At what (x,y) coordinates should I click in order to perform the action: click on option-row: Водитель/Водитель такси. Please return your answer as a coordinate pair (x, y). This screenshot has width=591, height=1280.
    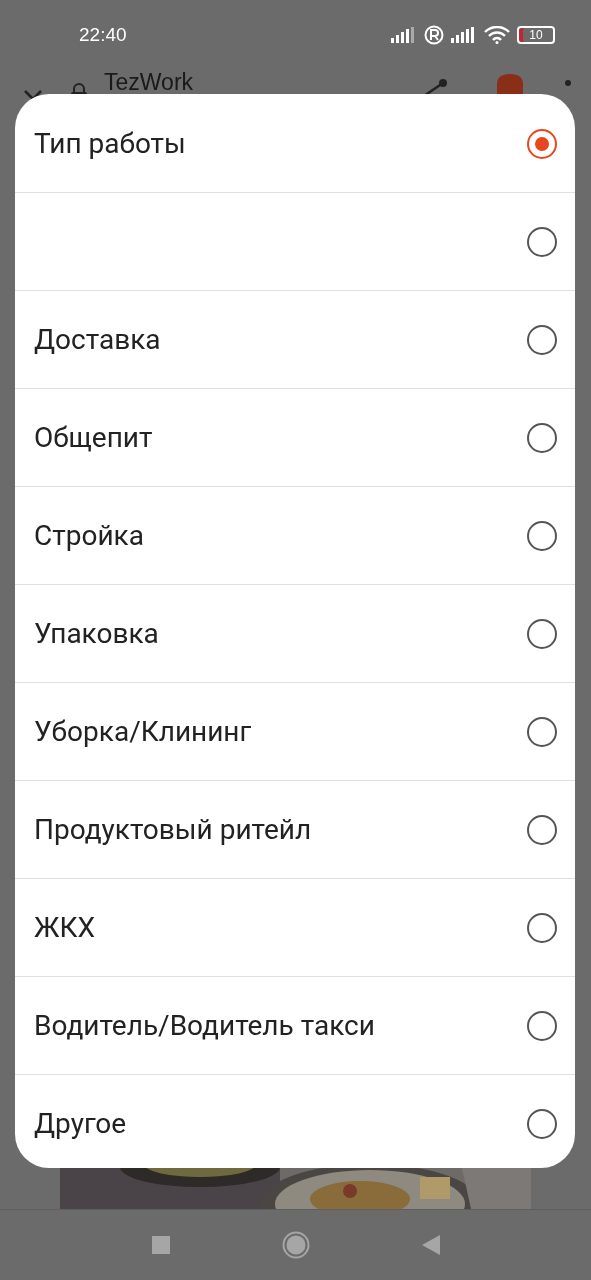
    Looking at the image, I should click on (295, 1025).